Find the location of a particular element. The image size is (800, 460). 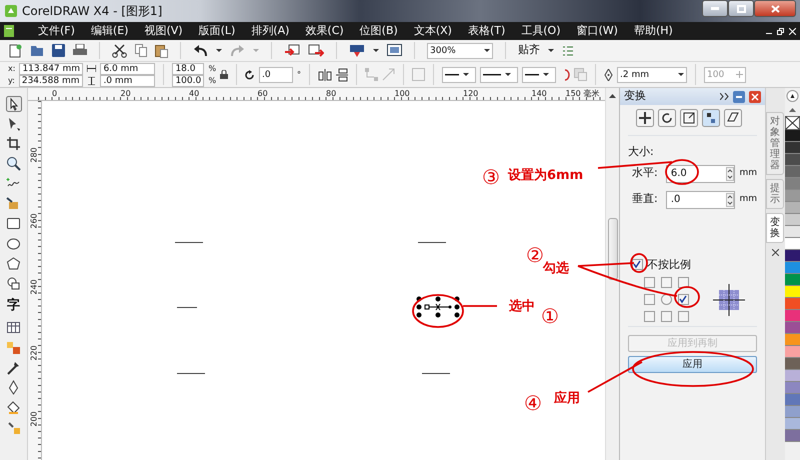

width-field: 6.0 mm is located at coordinates (128, 68).